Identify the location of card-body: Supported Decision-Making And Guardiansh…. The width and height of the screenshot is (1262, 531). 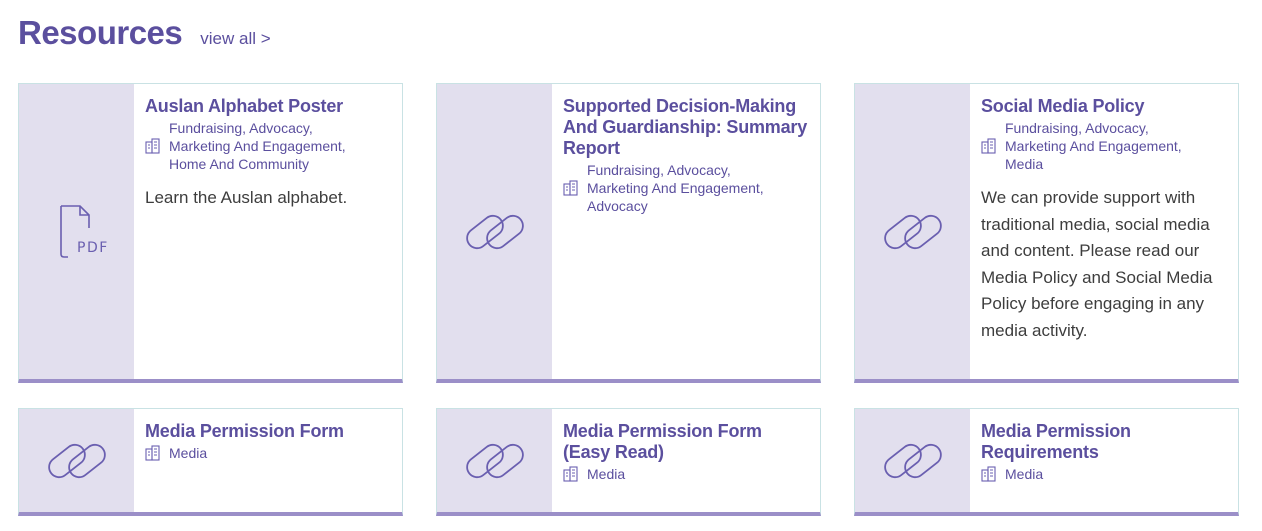
(686, 231).